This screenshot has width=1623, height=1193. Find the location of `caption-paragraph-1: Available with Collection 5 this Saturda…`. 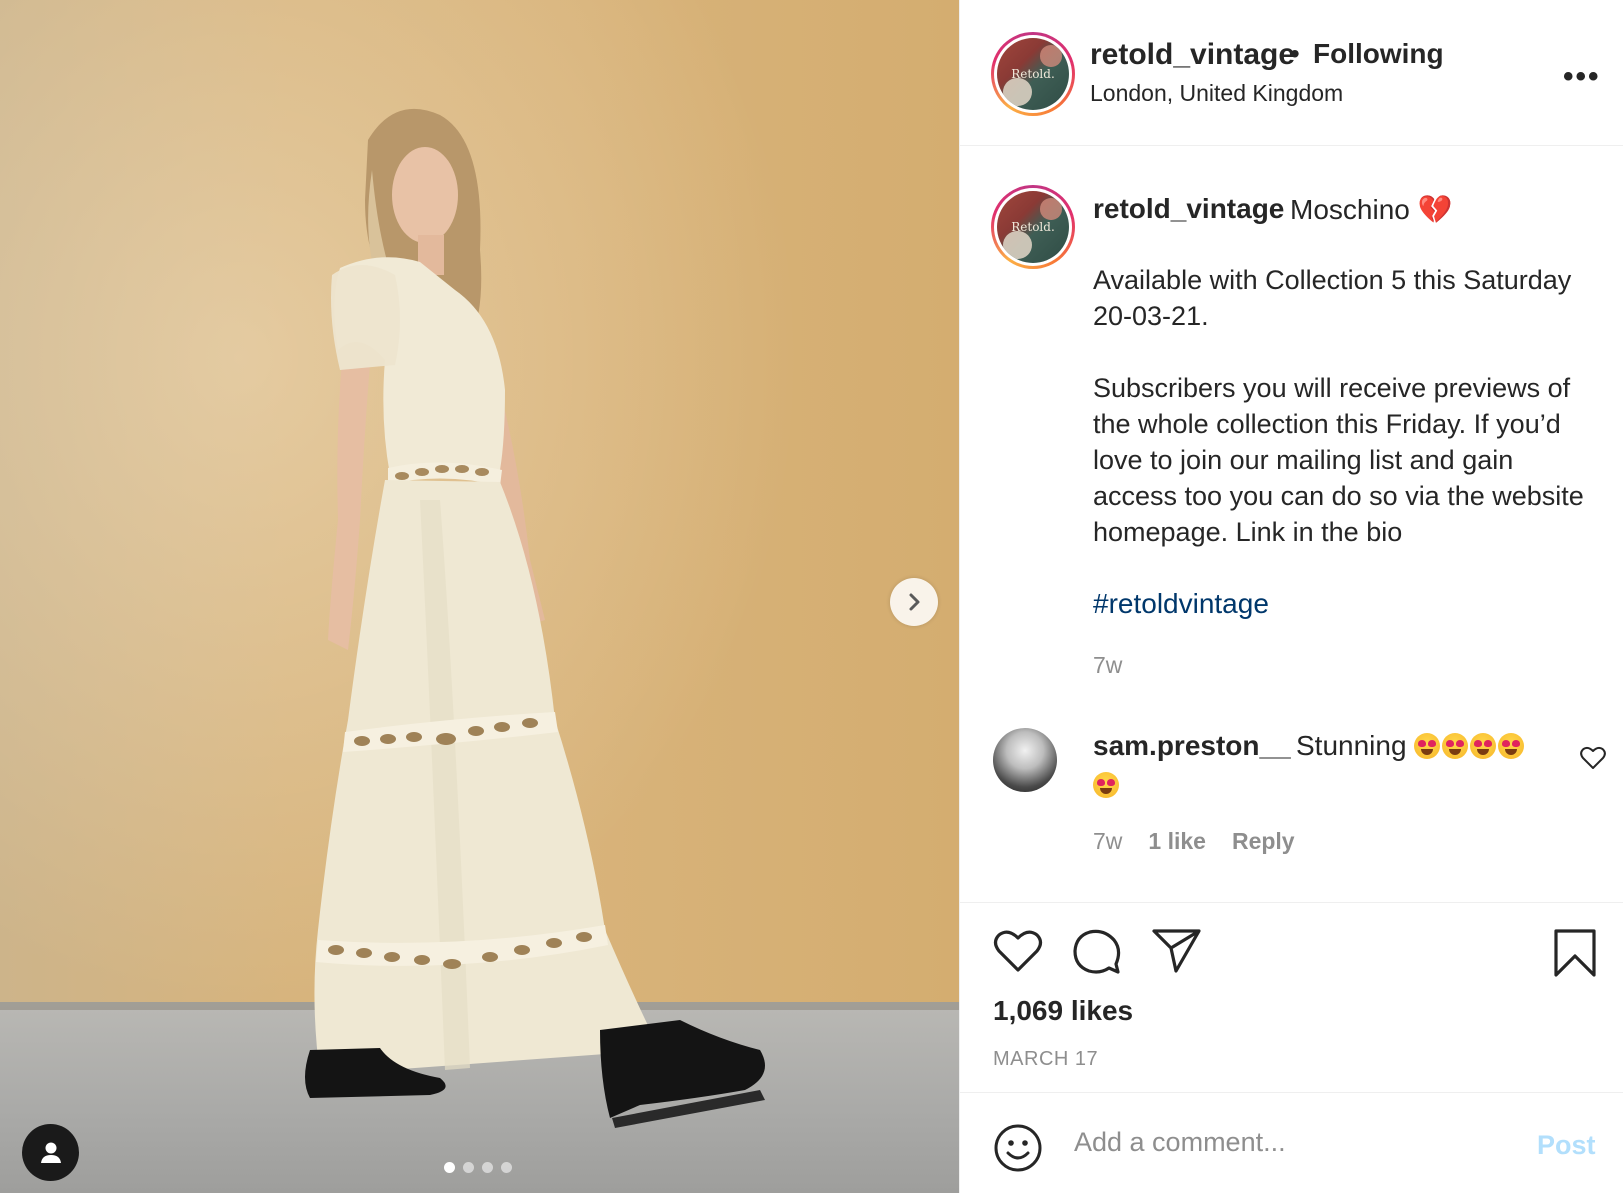

caption-paragraph-1: Available with Collection 5 this Saturda… is located at coordinates (1332, 298).